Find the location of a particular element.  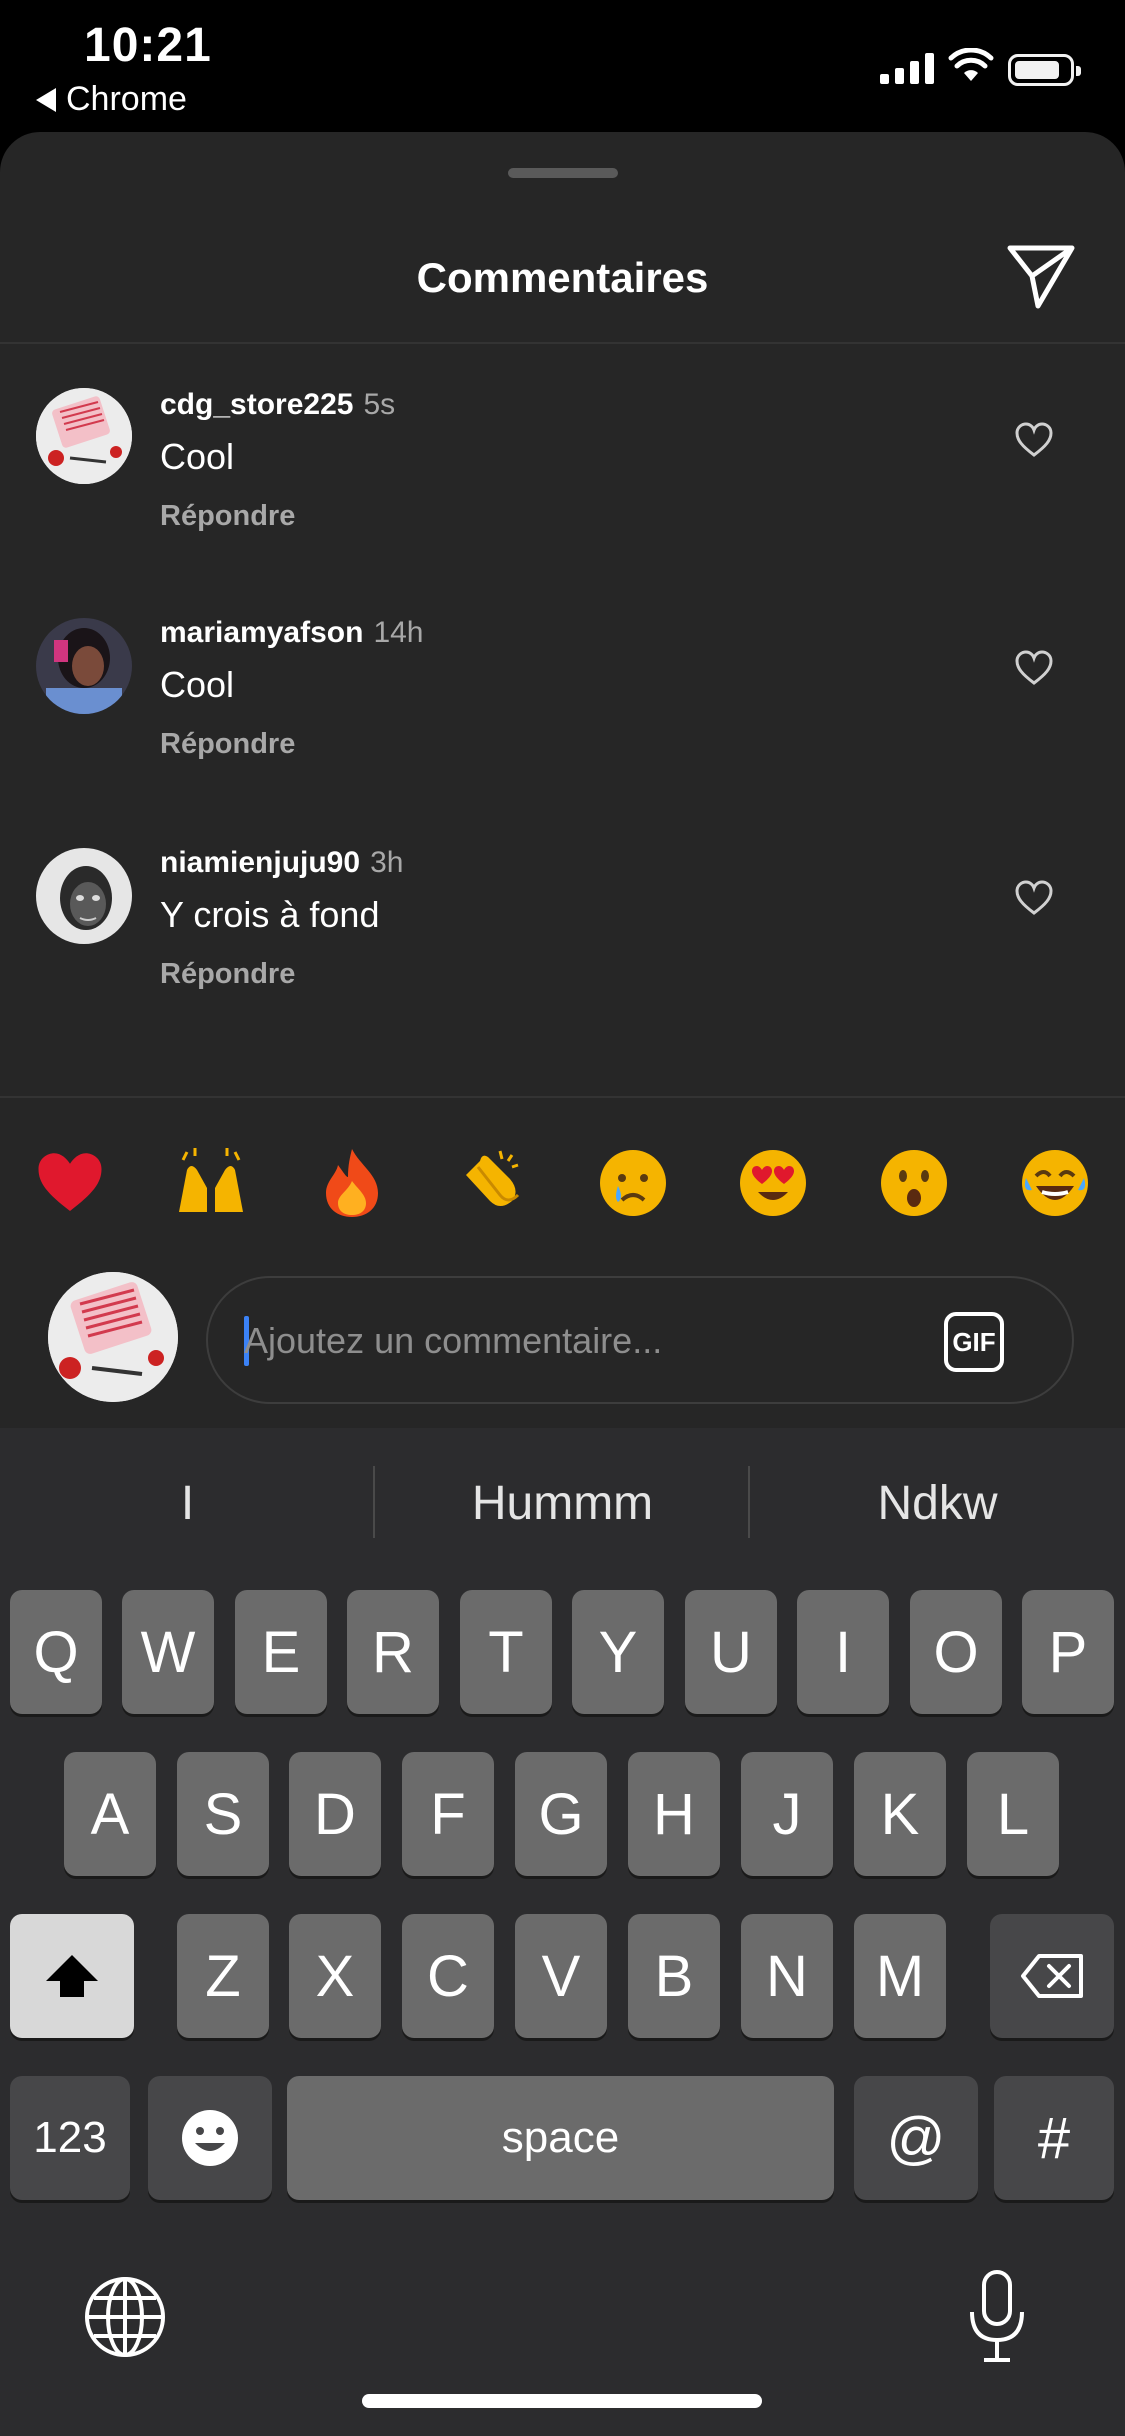

reaction-clapping-button is located at coordinates (492, 1183).